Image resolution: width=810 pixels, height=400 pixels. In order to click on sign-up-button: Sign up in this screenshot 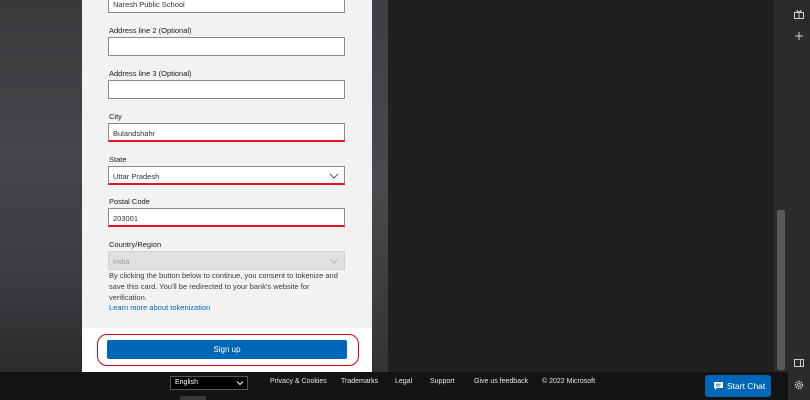, I will do `click(227, 349)`.